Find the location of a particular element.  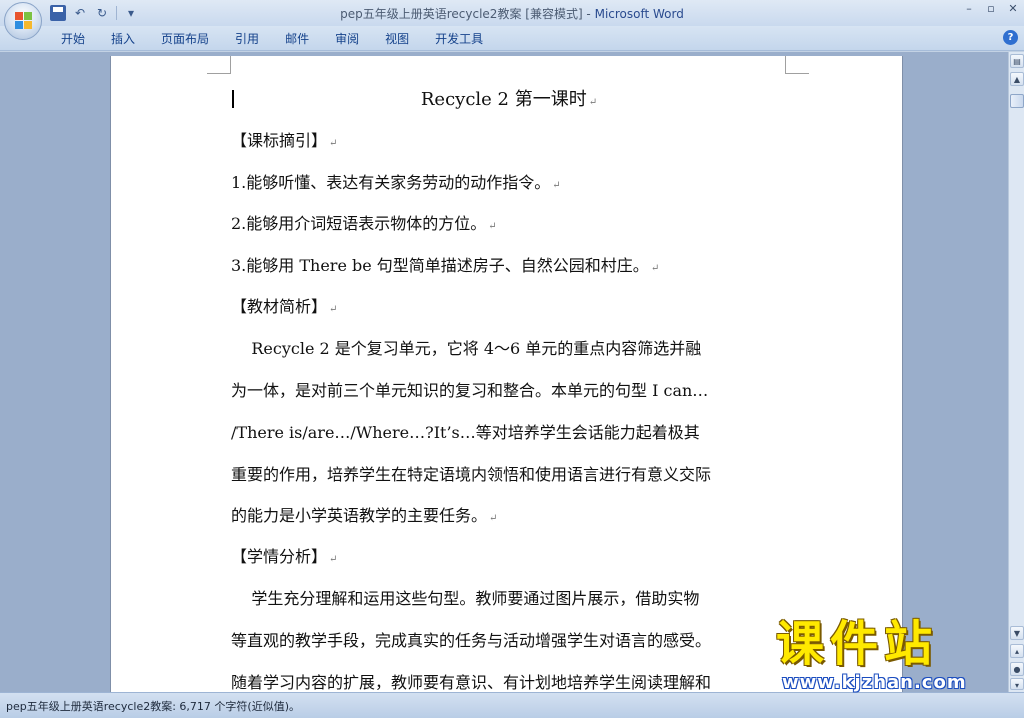

minimize-icon: – is located at coordinates (969, 9).